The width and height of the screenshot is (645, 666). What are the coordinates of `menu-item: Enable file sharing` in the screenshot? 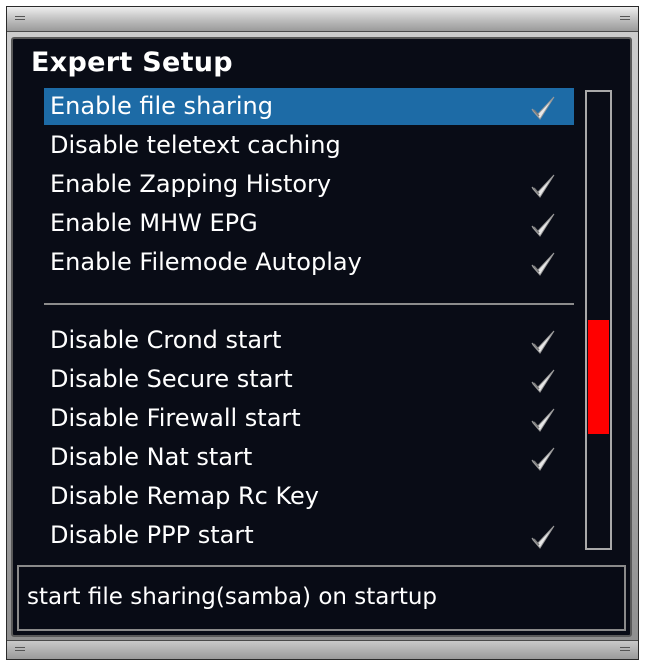 It's located at (309, 106).